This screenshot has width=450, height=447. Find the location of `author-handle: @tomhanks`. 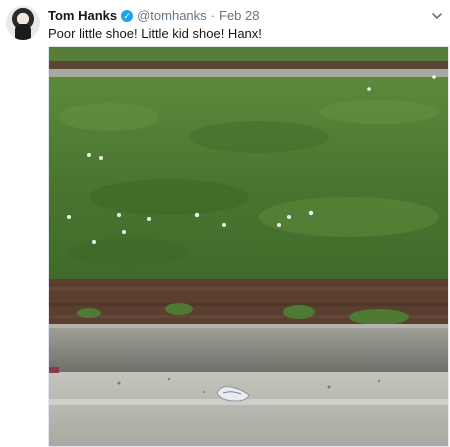

author-handle: @tomhanks is located at coordinates (172, 16).